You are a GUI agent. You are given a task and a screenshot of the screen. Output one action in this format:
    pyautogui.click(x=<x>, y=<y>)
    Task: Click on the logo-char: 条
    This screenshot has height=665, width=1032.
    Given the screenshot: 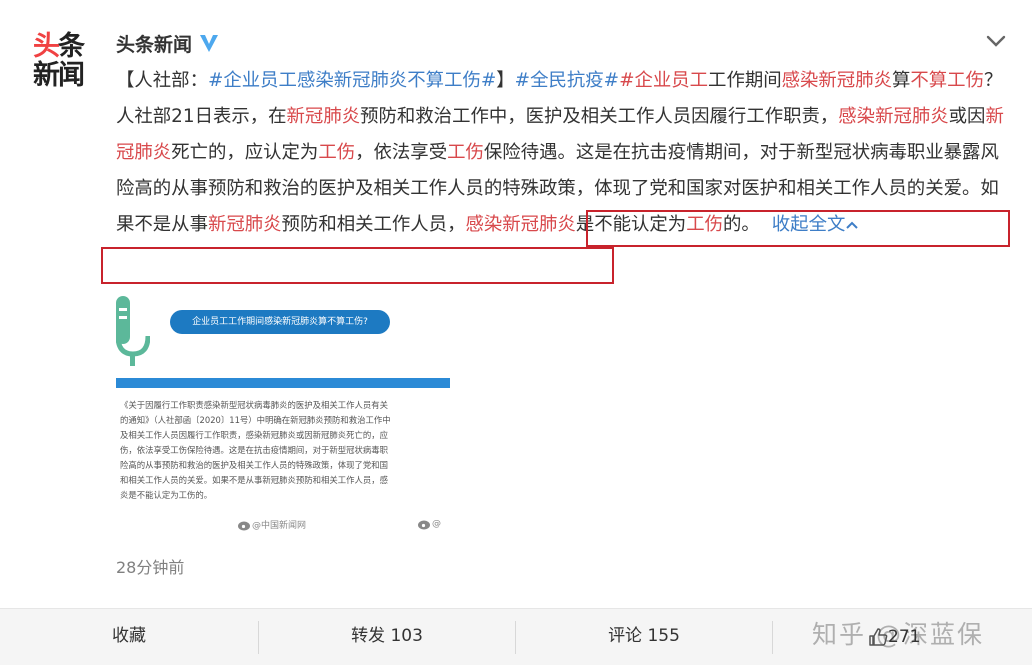 What is the action you would take?
    pyautogui.click(x=71, y=46)
    